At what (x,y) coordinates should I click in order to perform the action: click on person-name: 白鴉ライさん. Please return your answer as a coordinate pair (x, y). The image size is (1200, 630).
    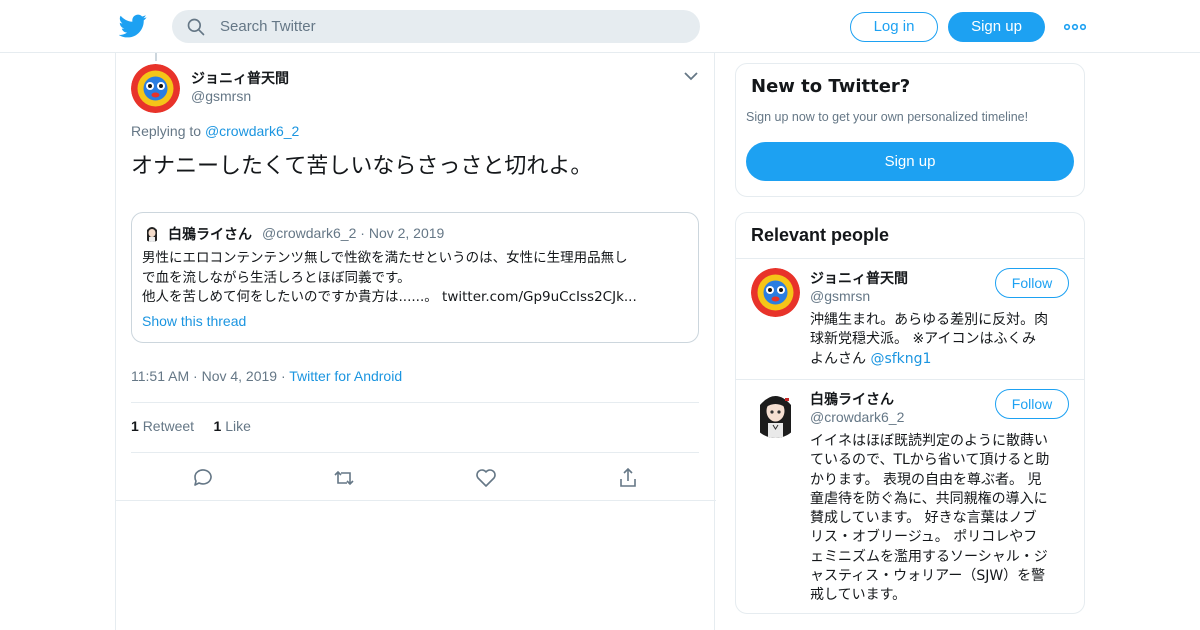
    Looking at the image, I should click on (852, 399).